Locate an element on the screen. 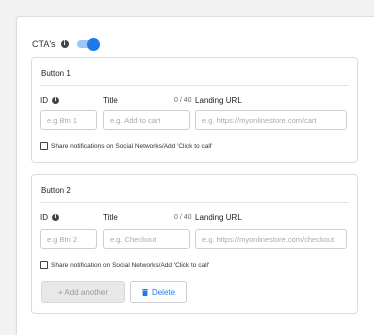 The width and height of the screenshot is (374, 335). delete-button: Delete is located at coordinates (158, 292).